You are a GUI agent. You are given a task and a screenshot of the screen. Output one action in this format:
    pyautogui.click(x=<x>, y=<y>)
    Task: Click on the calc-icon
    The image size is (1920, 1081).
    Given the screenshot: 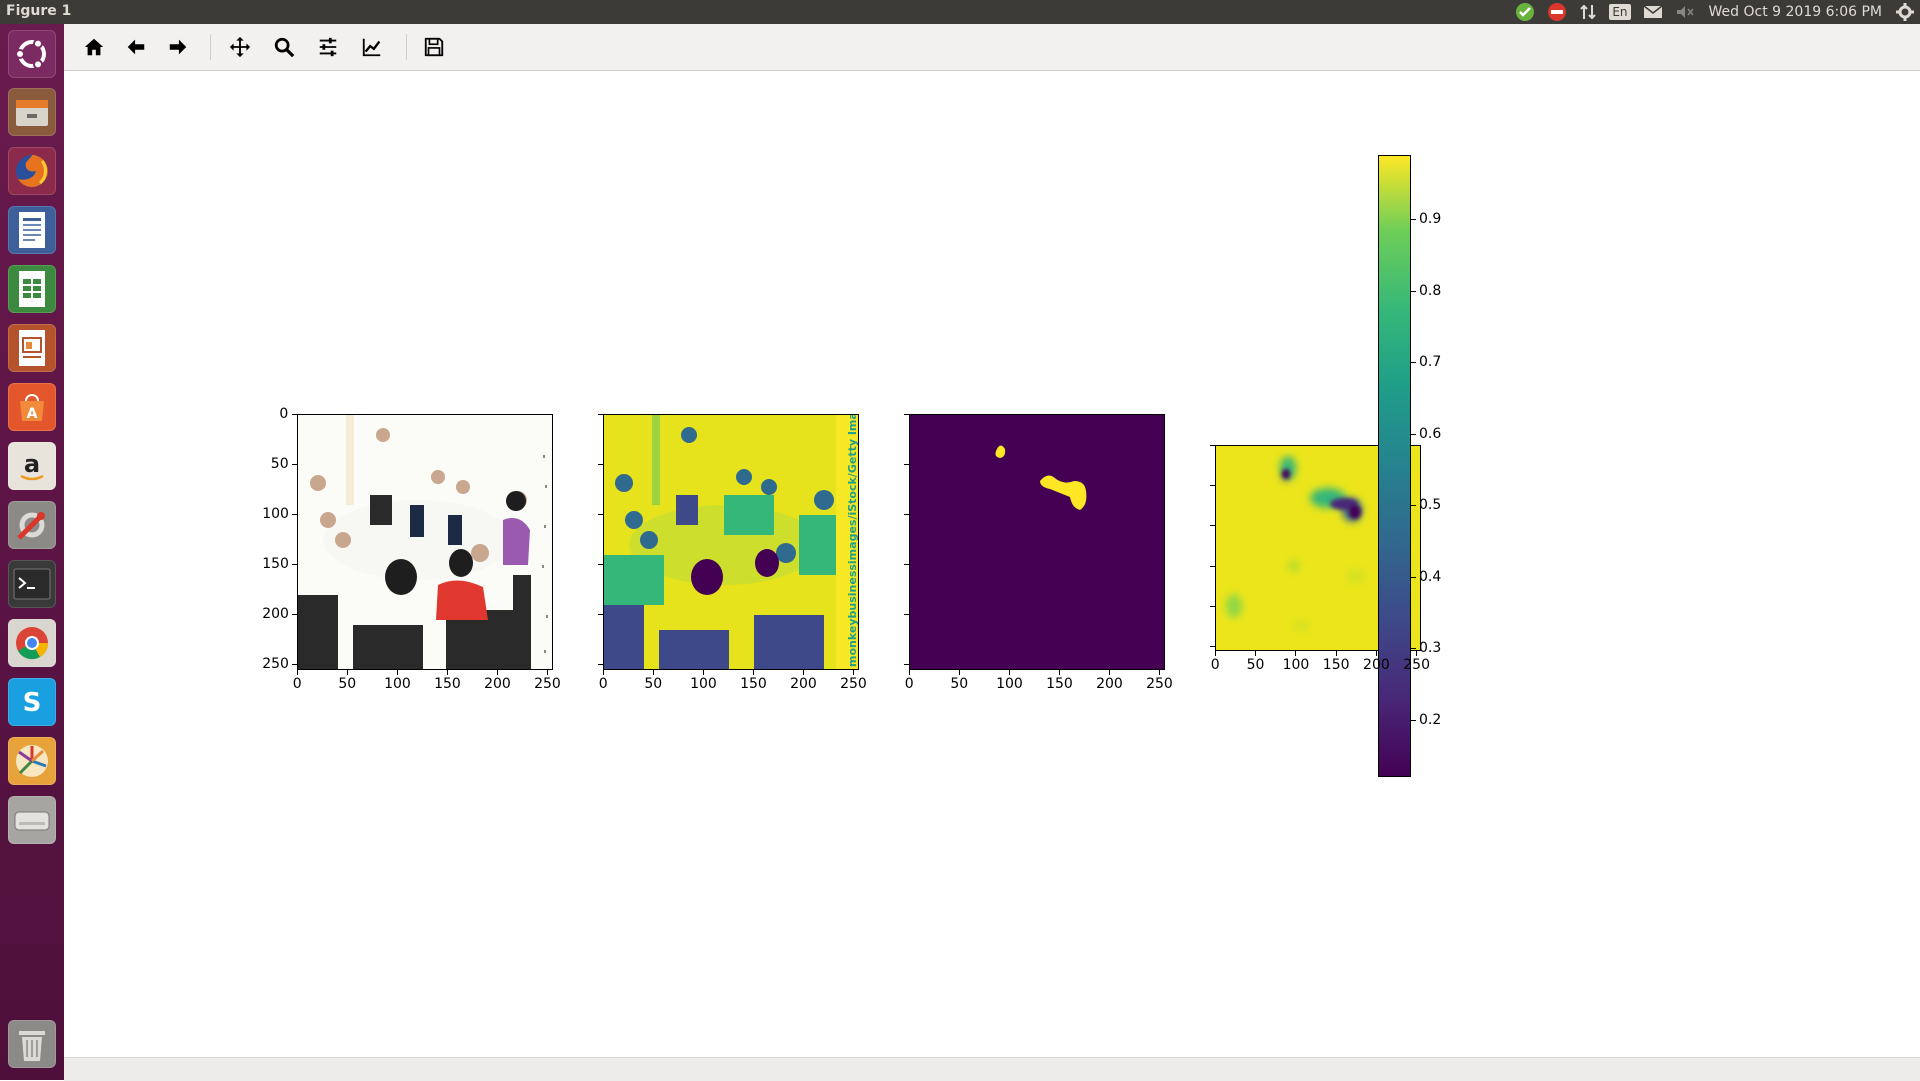 What is the action you would take?
    pyautogui.click(x=32, y=289)
    